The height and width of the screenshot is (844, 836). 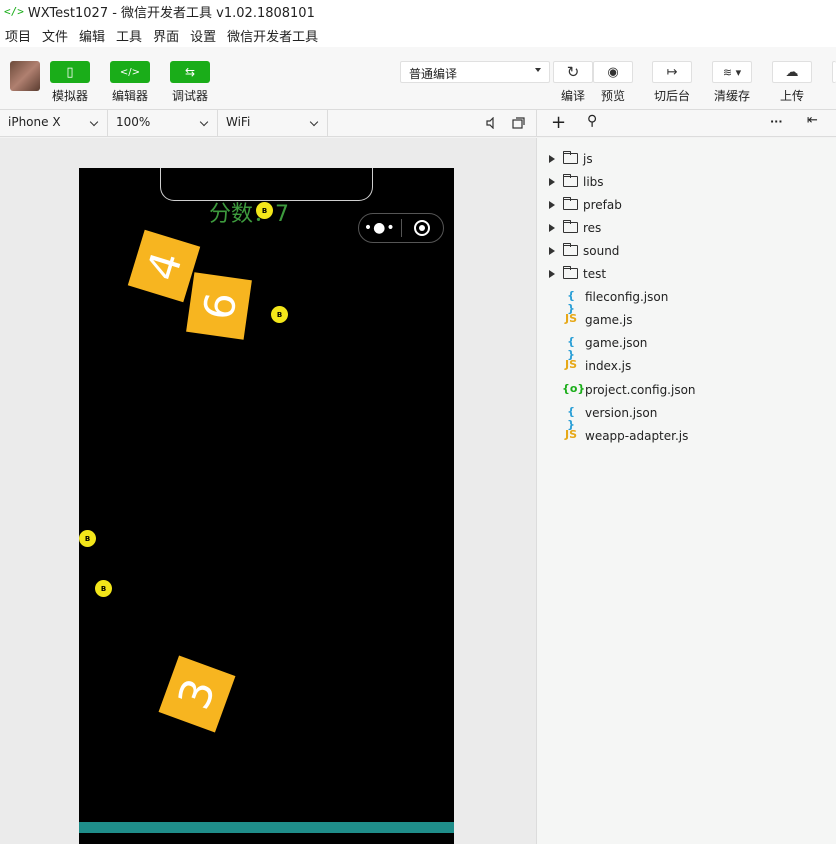 What do you see at coordinates (266, 827) in the screenshot?
I see `ground-bar` at bounding box center [266, 827].